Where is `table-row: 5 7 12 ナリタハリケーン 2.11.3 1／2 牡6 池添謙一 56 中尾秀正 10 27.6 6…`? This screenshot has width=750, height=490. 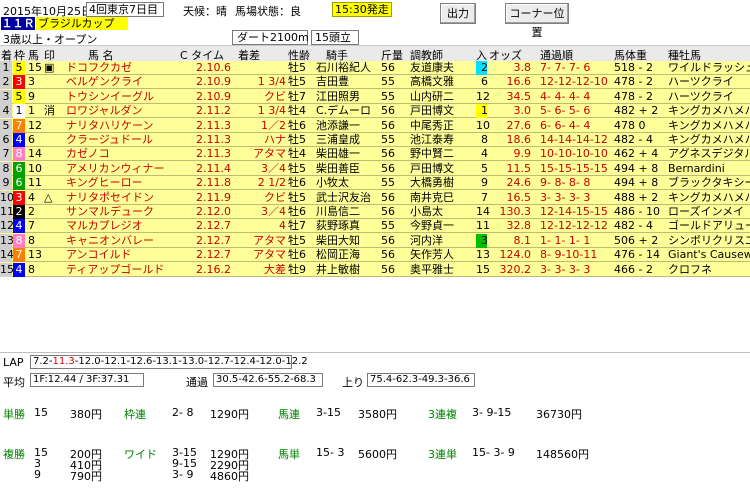
table-row: 5 7 12 ナリタハリケーン 2.11.3 1／2 牡6 池添謙一 56 中尾秀正 10 27.6 6… is located at coordinates (375, 125).